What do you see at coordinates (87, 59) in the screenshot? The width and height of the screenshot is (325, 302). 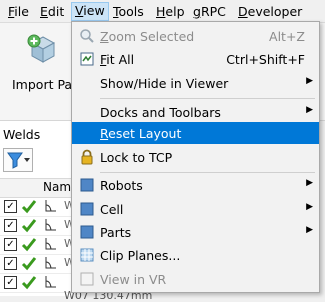 I see `fit-all-icon` at bounding box center [87, 59].